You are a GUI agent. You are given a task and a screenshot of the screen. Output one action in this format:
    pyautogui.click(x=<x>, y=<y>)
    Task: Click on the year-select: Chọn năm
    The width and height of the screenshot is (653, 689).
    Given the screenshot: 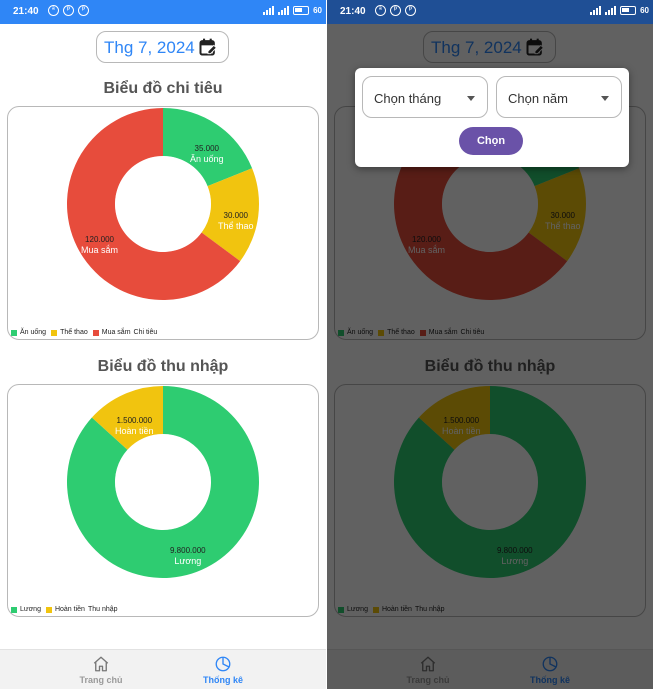 What is the action you would take?
    pyautogui.click(x=559, y=97)
    